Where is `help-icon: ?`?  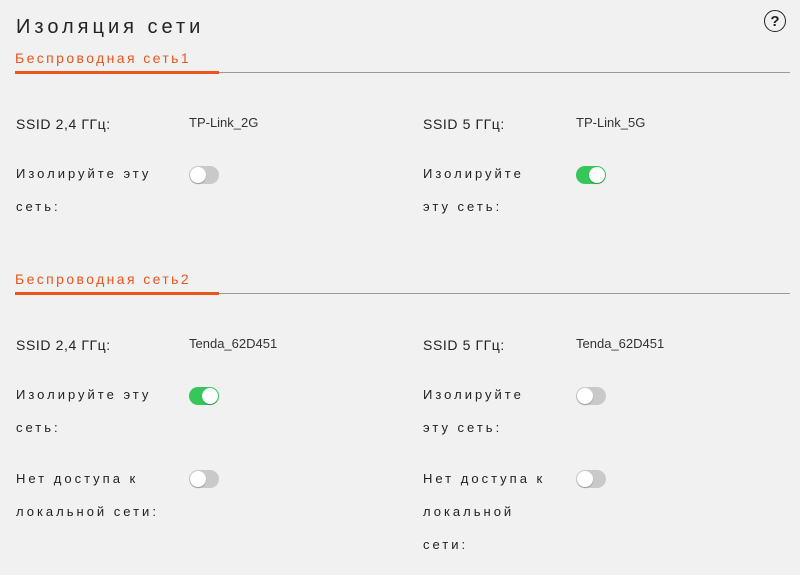
help-icon: ? is located at coordinates (775, 21).